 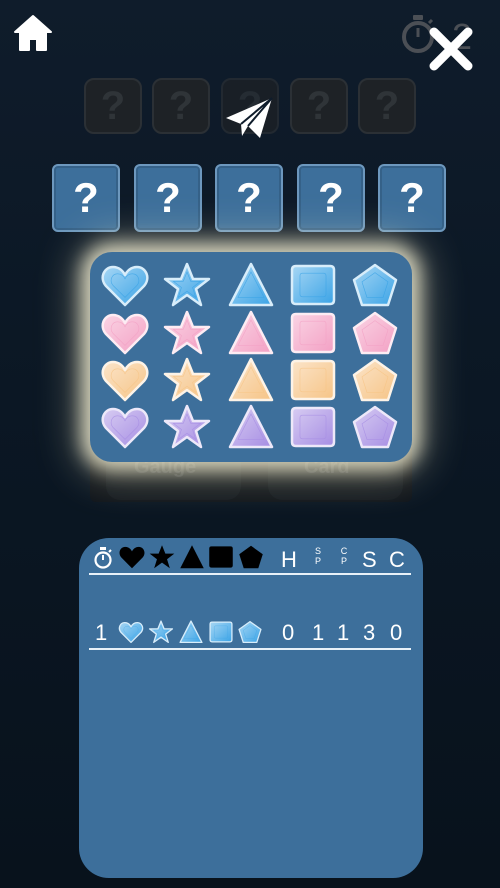 I want to click on header-h: H, so click(x=289, y=559).